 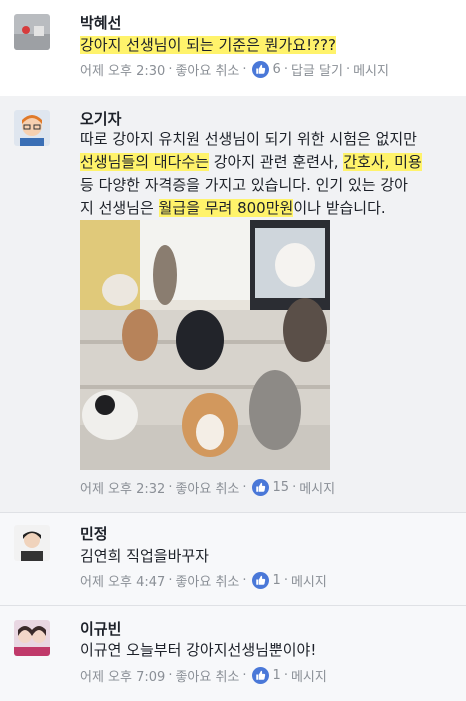 I want to click on reply-button: 답글 달기, so click(x=317, y=69).